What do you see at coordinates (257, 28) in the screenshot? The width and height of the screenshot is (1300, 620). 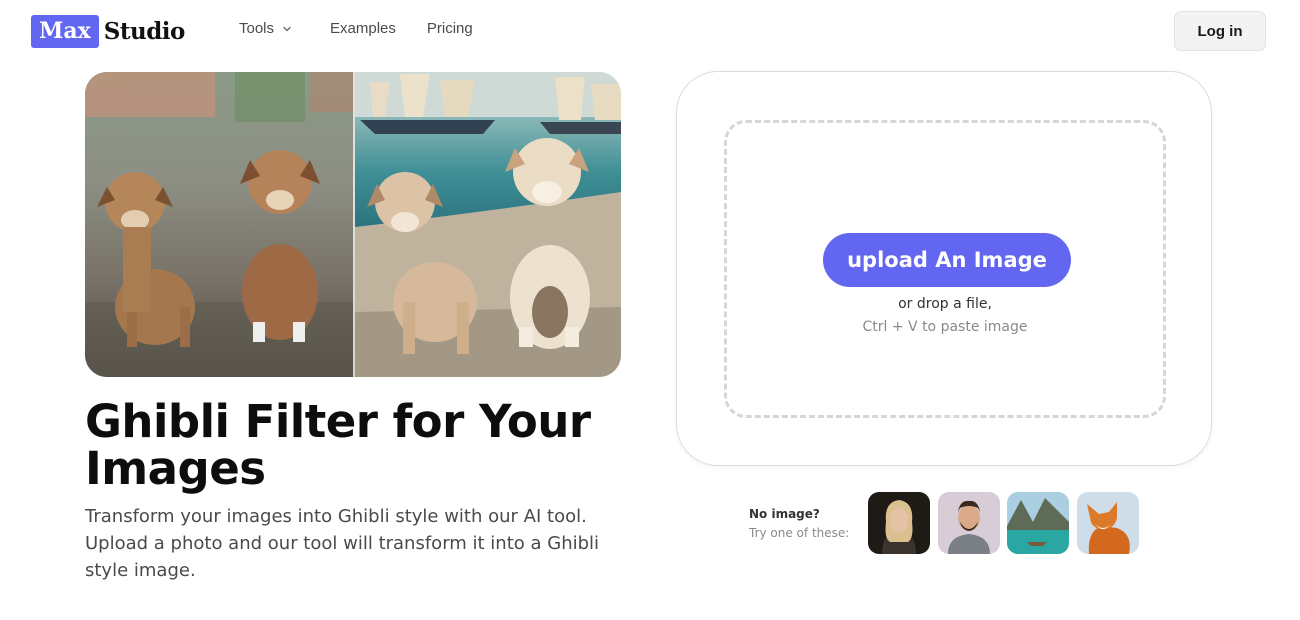 I see `nav-tools-label: Tools` at bounding box center [257, 28].